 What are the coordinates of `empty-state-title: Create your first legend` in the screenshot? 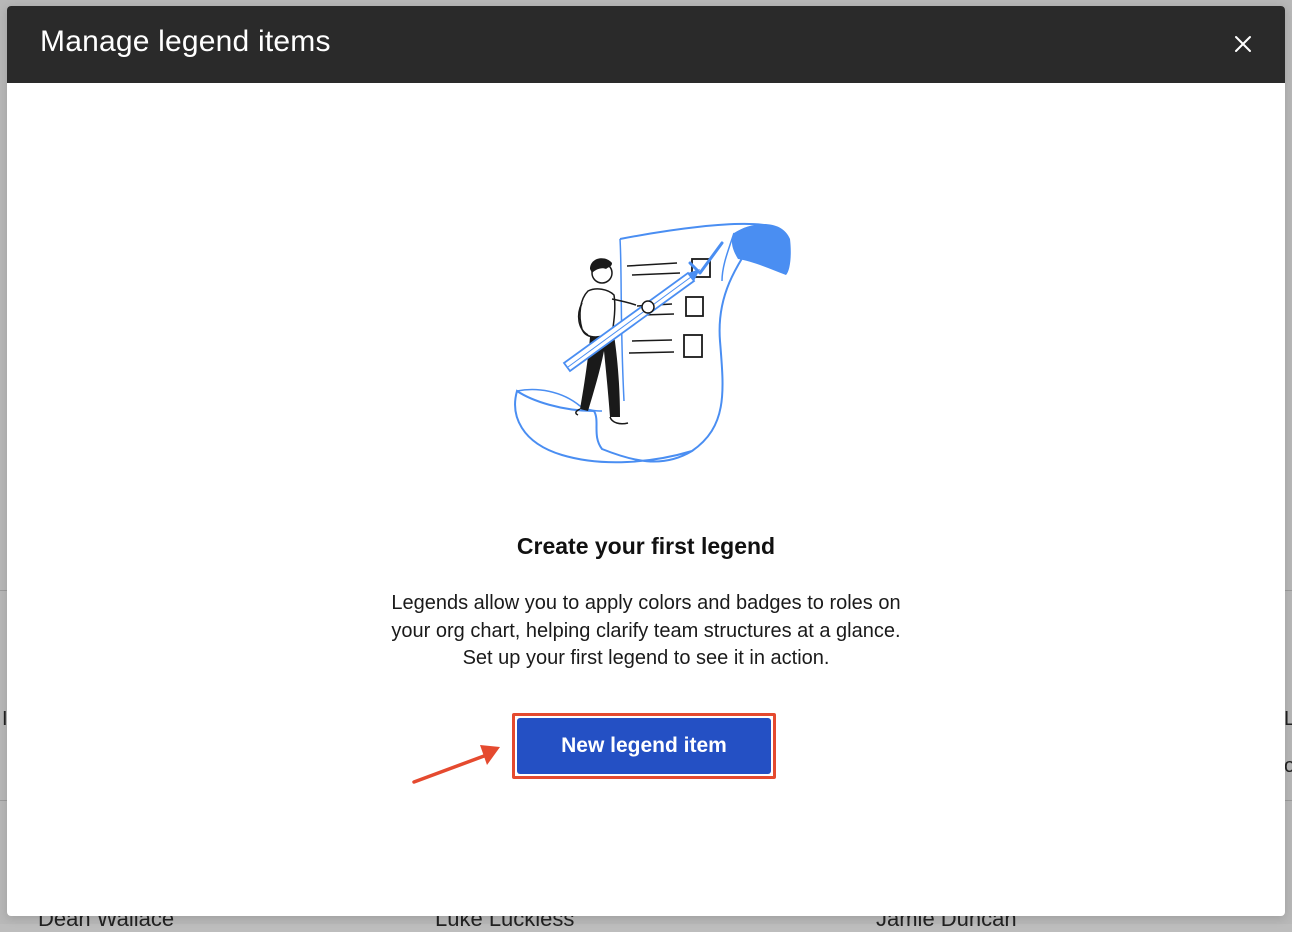 It's located at (646, 546).